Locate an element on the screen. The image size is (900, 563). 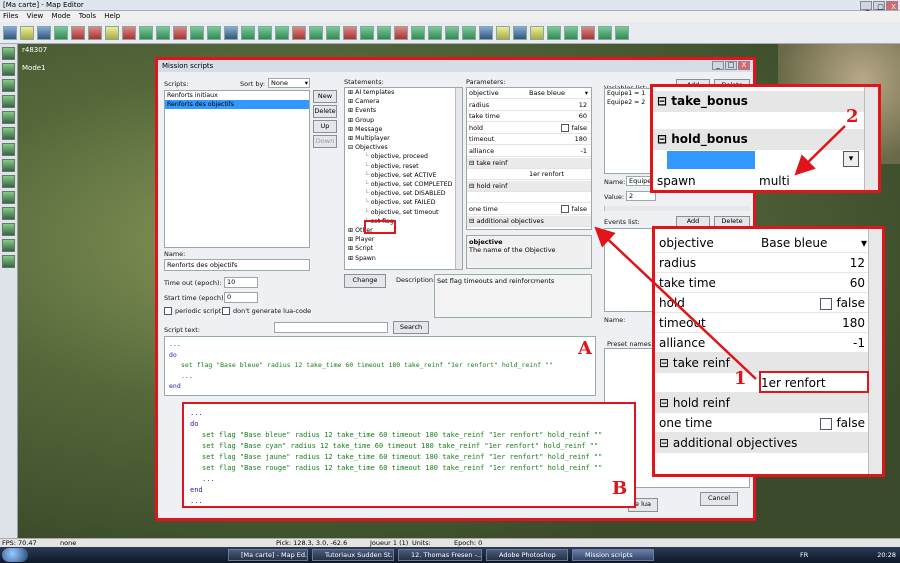
tree-leaf: └ objective, set FAILED is located at coordinates (403, 202).